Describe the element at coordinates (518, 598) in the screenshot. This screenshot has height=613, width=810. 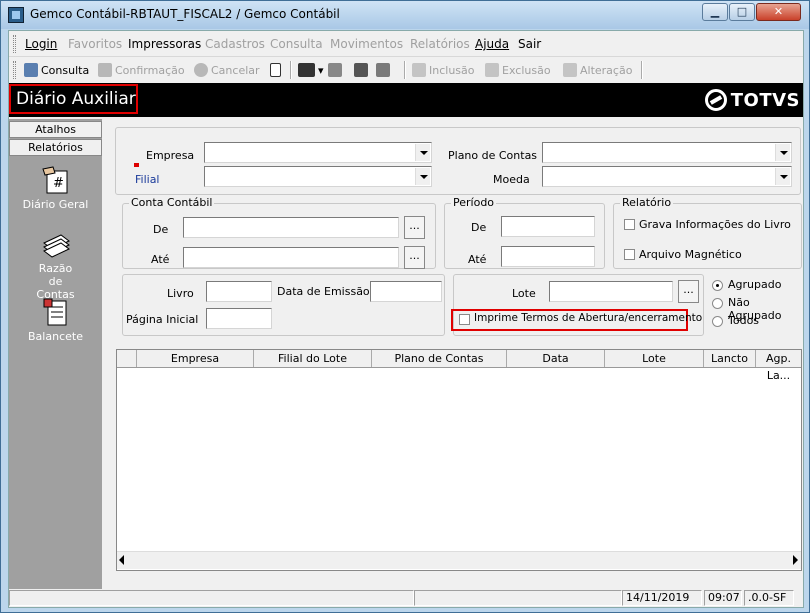
I see `status-empty` at that location.